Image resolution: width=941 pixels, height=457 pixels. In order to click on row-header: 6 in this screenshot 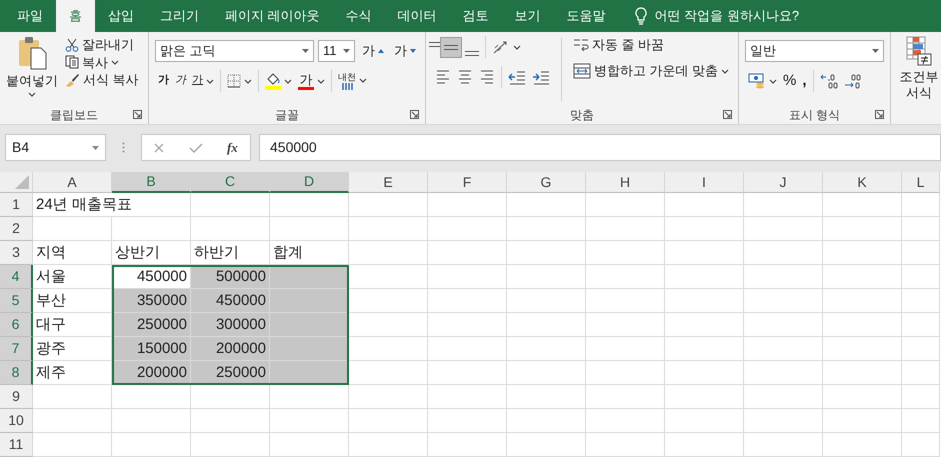, I will do `click(16, 325)`.